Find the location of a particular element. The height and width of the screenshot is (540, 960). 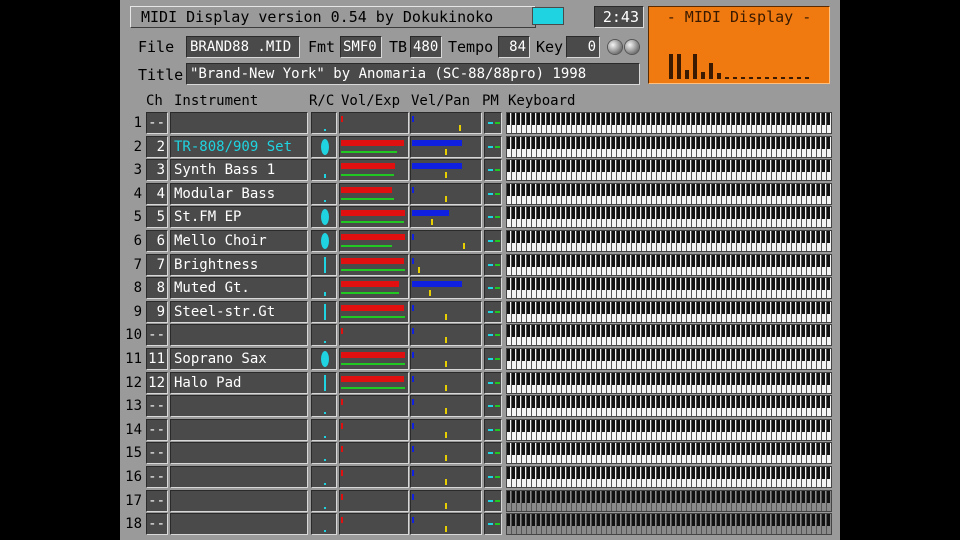

channel-row: 17 -- is located at coordinates (480, 501).